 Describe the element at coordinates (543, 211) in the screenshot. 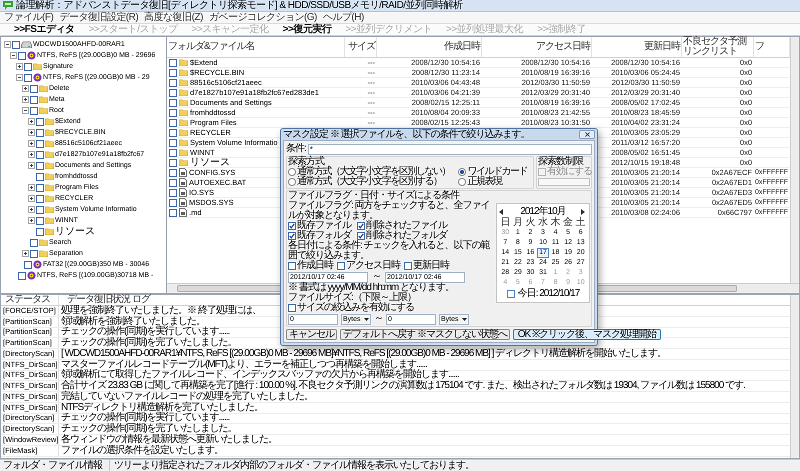

I see `calendar-month: 2012年10月` at that location.